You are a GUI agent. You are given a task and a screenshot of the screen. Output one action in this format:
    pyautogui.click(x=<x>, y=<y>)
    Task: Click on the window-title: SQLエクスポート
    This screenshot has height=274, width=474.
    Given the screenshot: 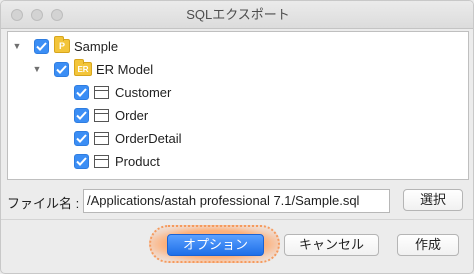 What is the action you would take?
    pyautogui.click(x=238, y=14)
    